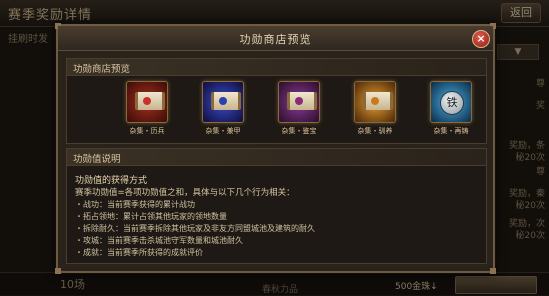 Image resolution: width=549 pixels, height=296 pixels. What do you see at coordinates (159, 240) in the screenshot?
I see `merit-line: ・攻城：当前赛季击杀城池守军数量和城池耐久` at bounding box center [159, 240].